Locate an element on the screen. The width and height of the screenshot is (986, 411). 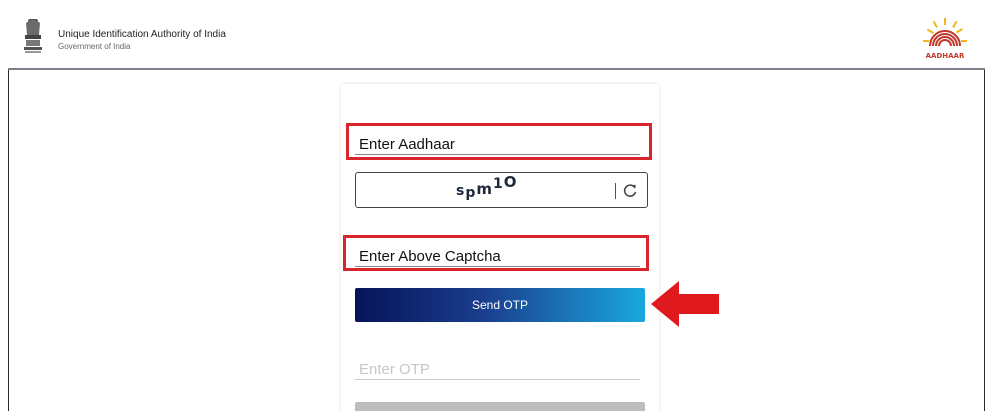
captcha-divider is located at coordinates (615, 191).